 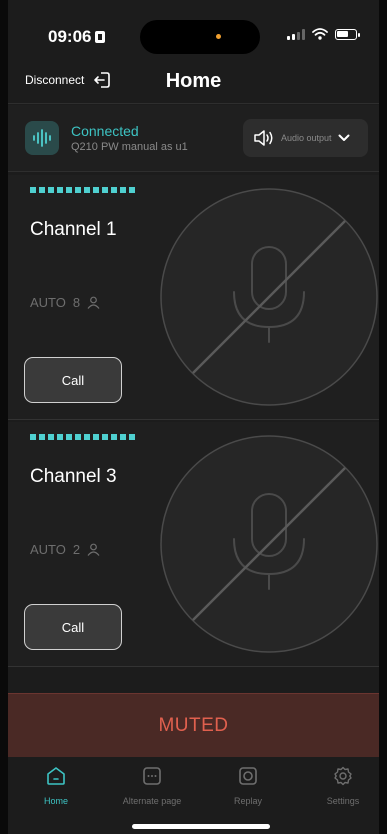 I want to click on muted-label: MUTED, so click(x=193, y=725).